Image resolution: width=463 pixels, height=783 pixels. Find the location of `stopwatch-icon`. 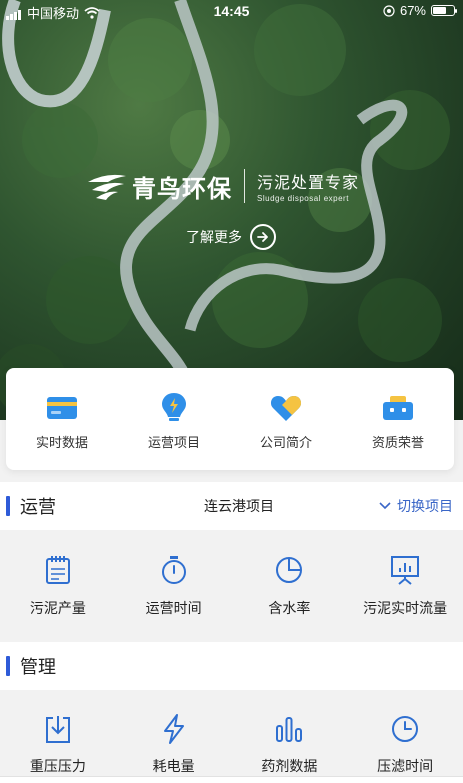

stopwatch-icon is located at coordinates (174, 570).